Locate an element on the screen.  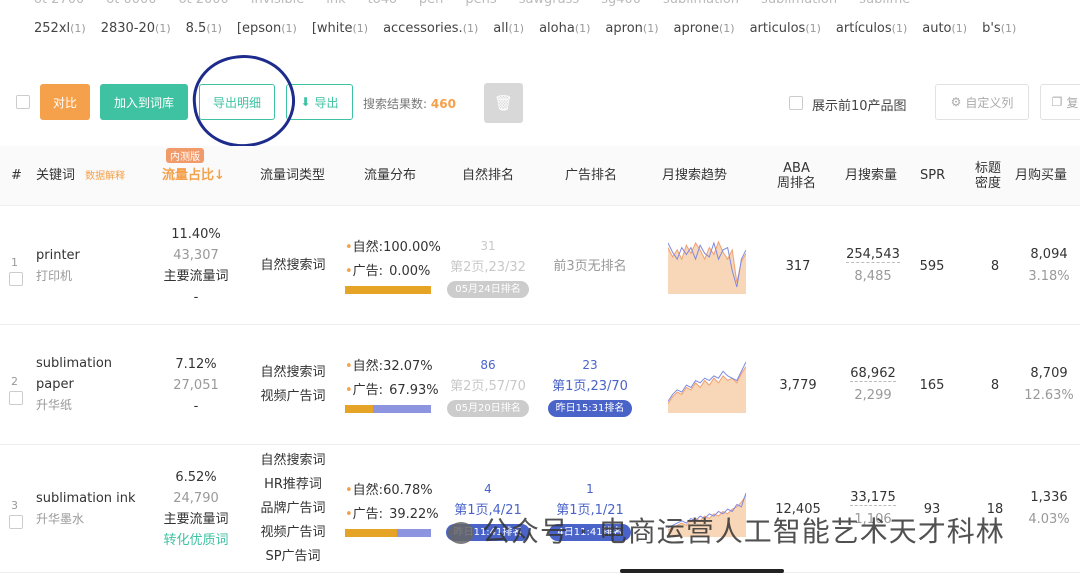
keyword-tag: [white(1) is located at coordinates (340, 28).